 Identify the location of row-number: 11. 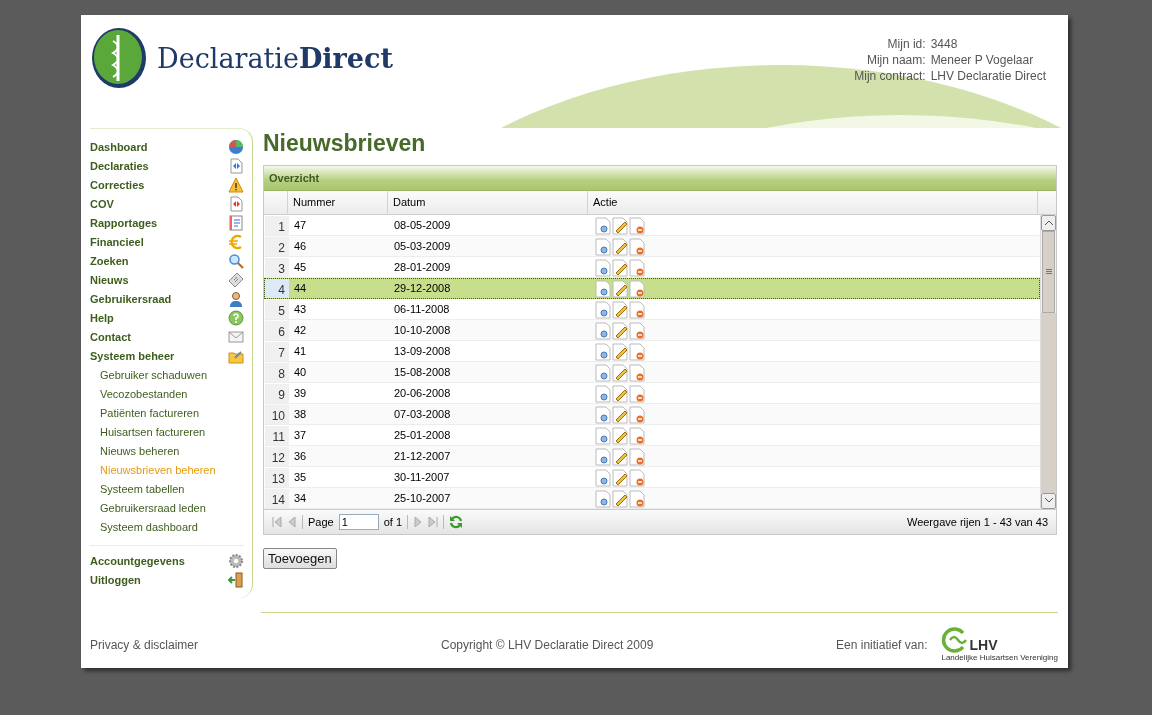
(277, 435).